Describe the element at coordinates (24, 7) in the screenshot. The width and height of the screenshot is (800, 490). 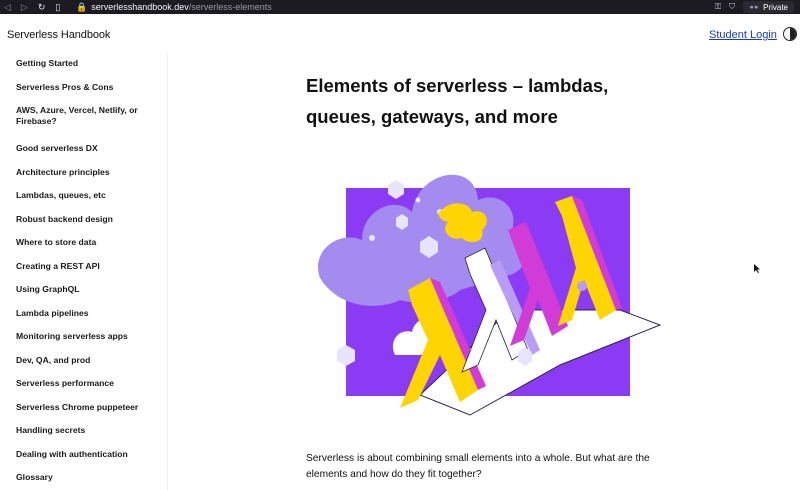
I see `forward-icon: ▷` at that location.